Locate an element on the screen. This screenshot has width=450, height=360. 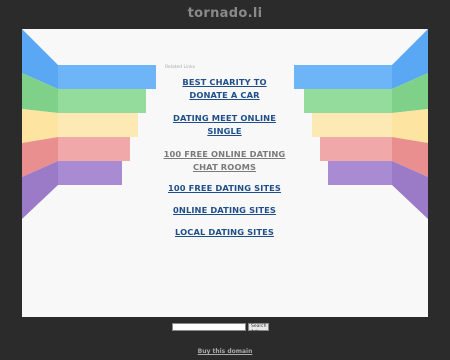
link-charity-car: BEST CHARITY TO DONATE A CAR is located at coordinates (224, 89).